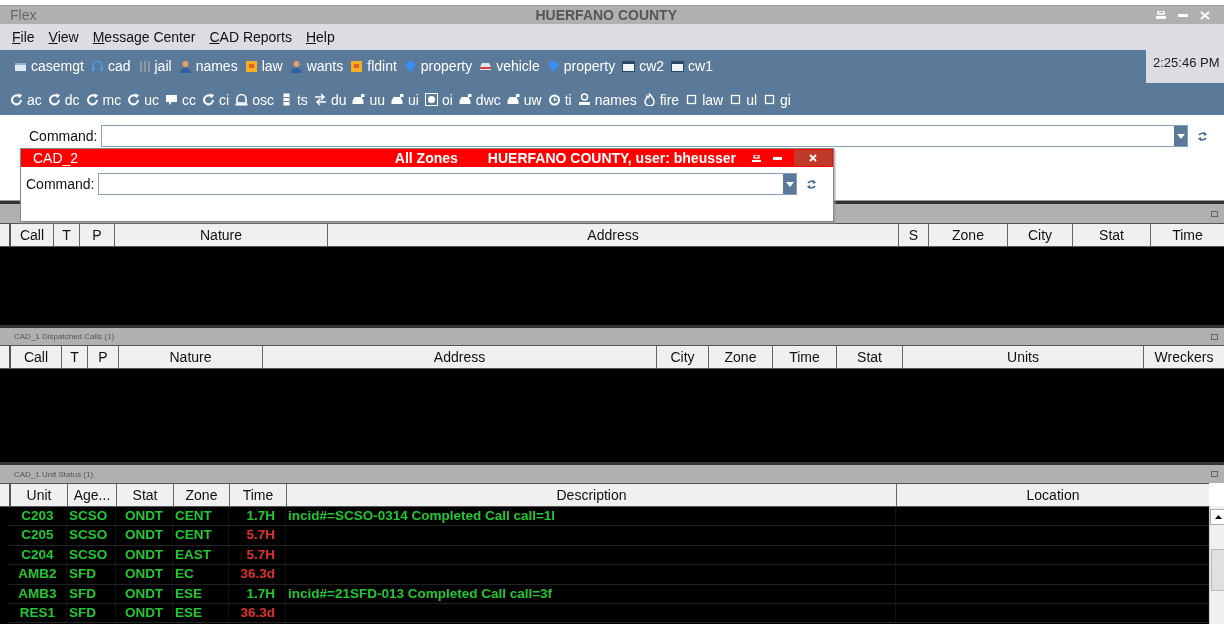 The height and width of the screenshot is (624, 1224). I want to click on toolbar-button: ac, so click(26, 99).